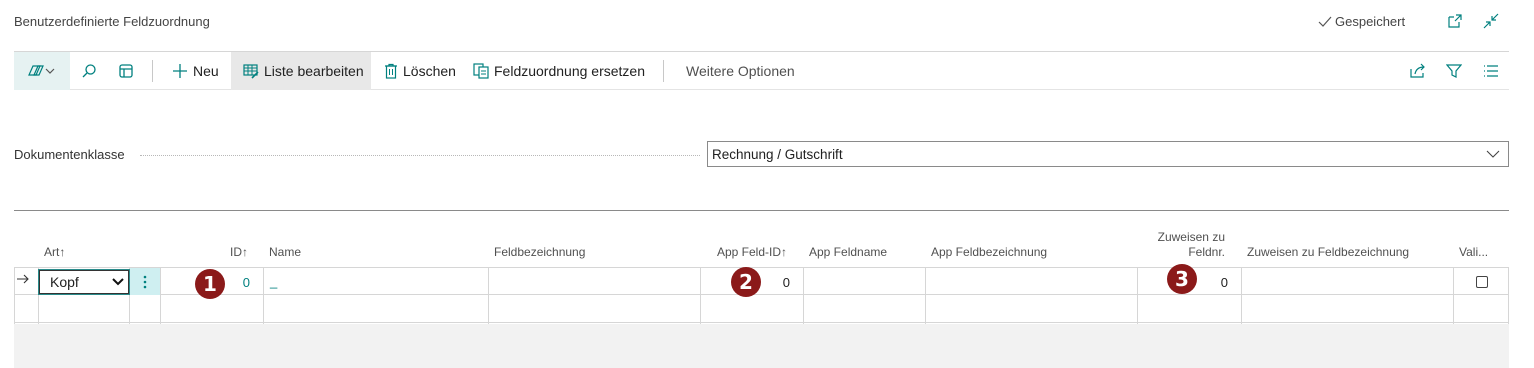 This screenshot has width=1534, height=368. I want to click on callout-badge-3: 3, so click(1182, 279).